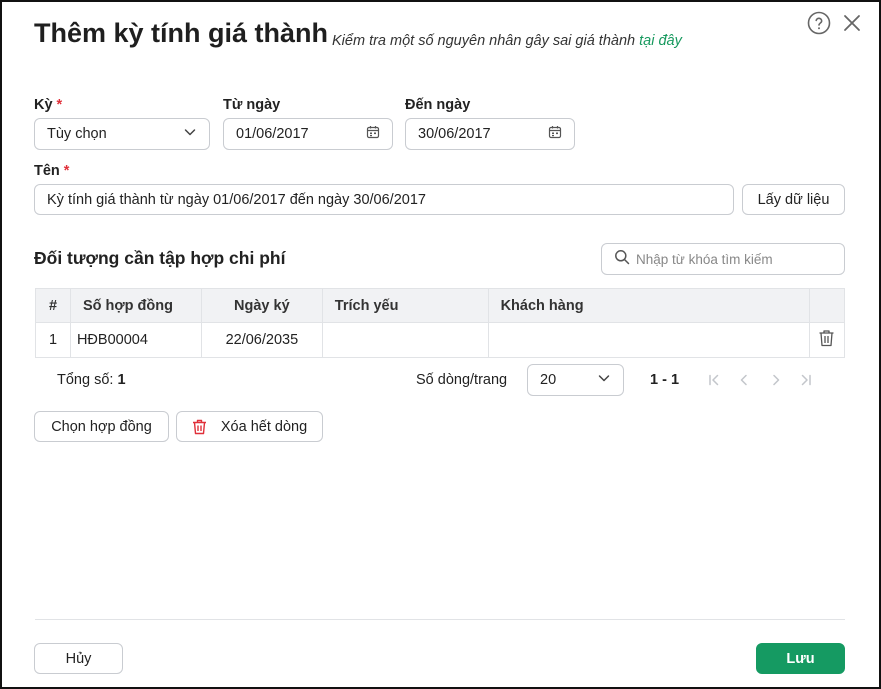  I want to click on rows-per-page-value: 20, so click(548, 380).